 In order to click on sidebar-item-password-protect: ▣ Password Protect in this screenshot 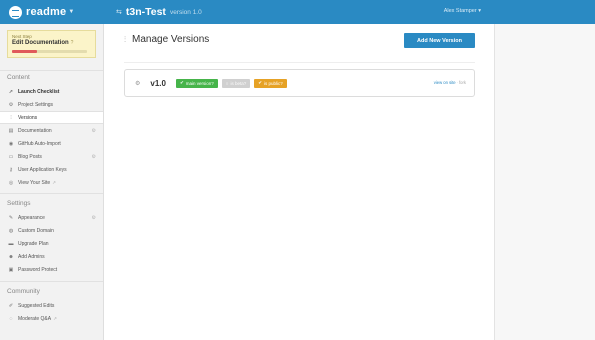, I will do `click(51, 269)`.